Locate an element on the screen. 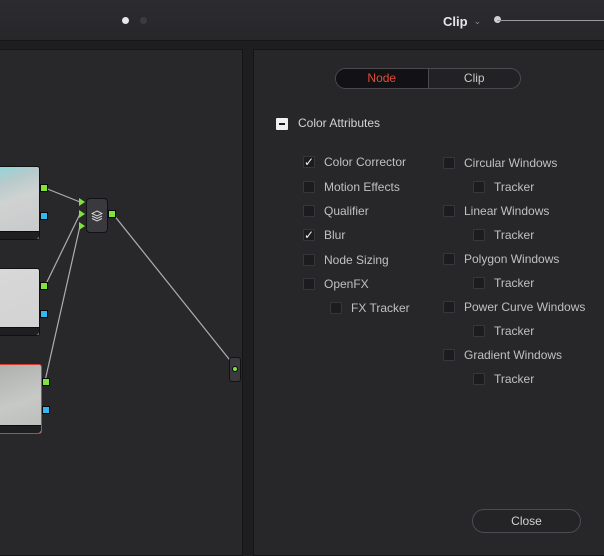  option-fx-tracker: FX Tracker is located at coordinates (370, 308).